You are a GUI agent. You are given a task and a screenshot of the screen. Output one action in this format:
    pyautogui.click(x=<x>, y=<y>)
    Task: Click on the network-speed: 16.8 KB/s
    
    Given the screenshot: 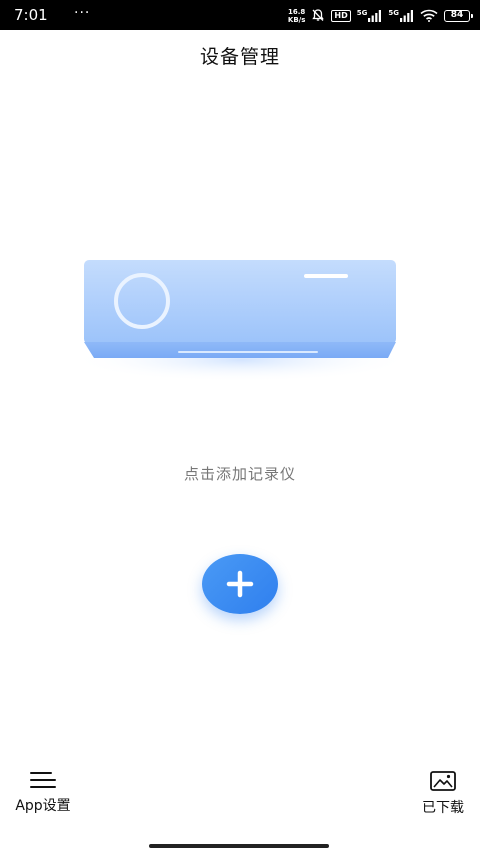 What is the action you would take?
    pyautogui.click(x=296, y=16)
    